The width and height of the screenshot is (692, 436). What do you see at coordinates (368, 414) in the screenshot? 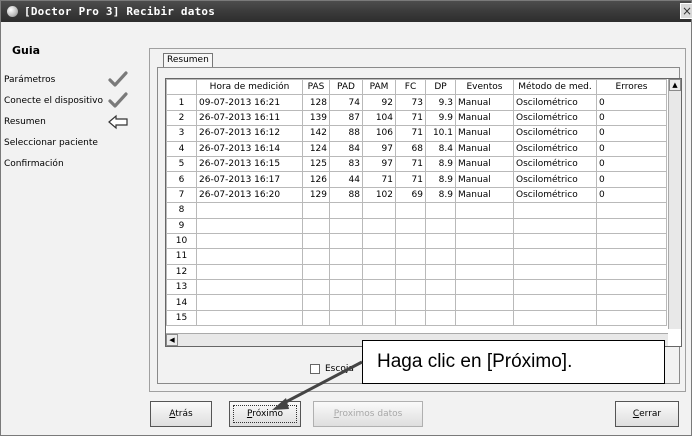
I see `next-data-button: Proximos datos` at bounding box center [368, 414].